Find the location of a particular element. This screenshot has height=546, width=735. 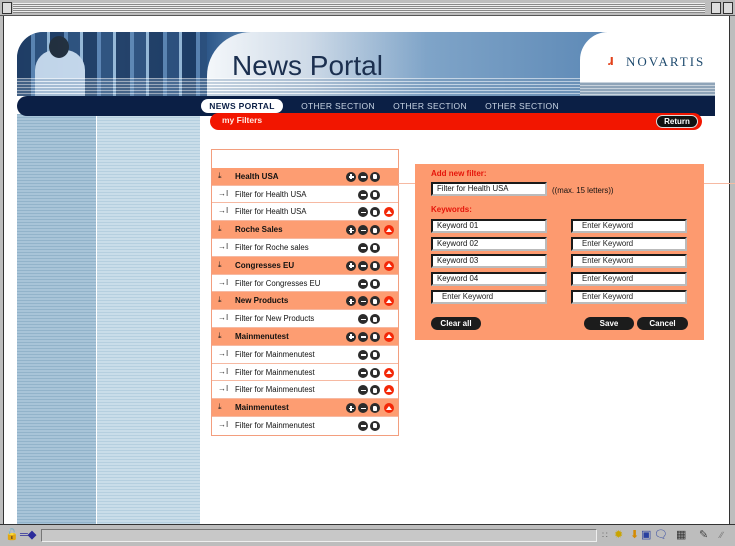

category-group-row: ⤓ New Products is located at coordinates (305, 301).